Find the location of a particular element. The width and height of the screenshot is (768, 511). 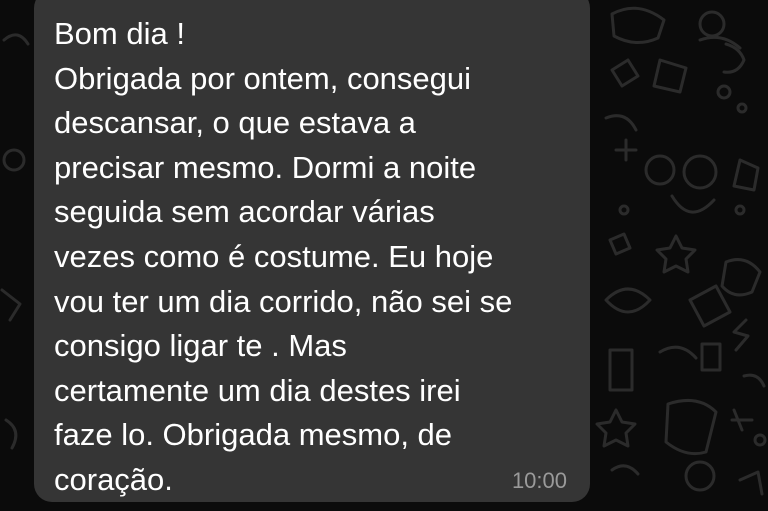

message-line: faze lo. Obrigada mesmo, de is located at coordinates (253, 435).